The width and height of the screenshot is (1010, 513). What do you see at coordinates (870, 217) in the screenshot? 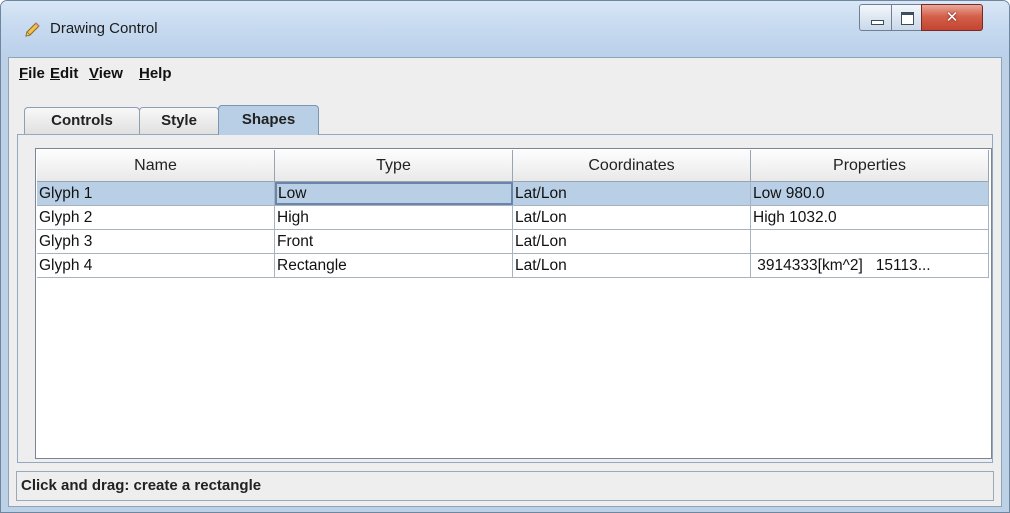
I see `cell-properties: High 1032.0` at bounding box center [870, 217].